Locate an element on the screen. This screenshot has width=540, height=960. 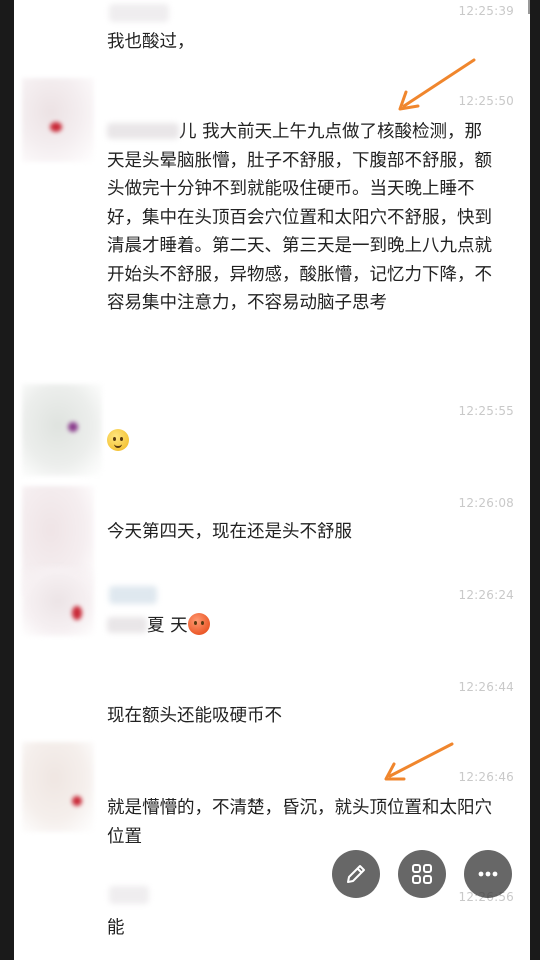
apps-button is located at coordinates (422, 874).